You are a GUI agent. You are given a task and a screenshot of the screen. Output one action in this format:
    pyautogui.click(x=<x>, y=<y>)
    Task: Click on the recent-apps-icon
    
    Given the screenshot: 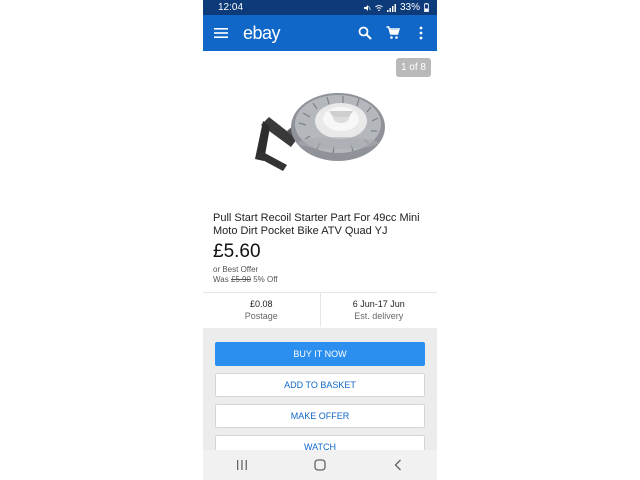 What is the action you would take?
    pyautogui.click(x=242, y=465)
    